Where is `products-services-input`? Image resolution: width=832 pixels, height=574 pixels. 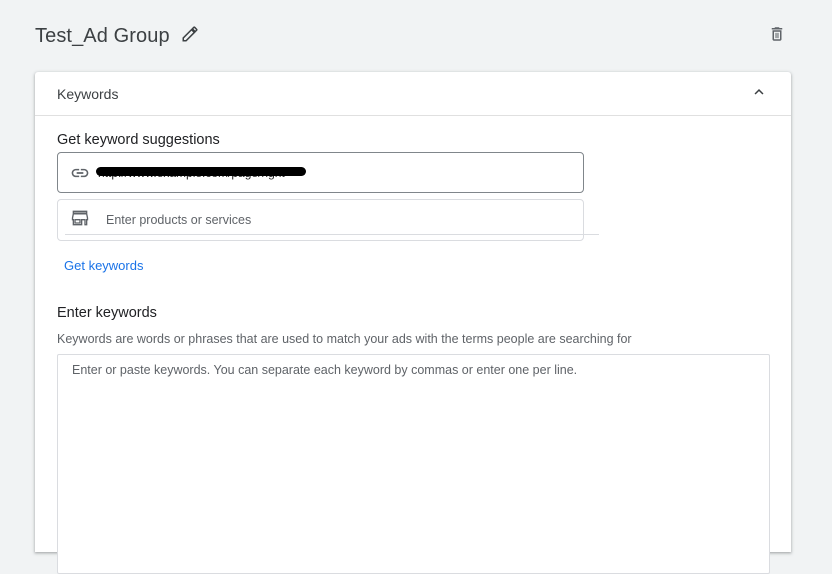 products-services-input is located at coordinates (316, 220).